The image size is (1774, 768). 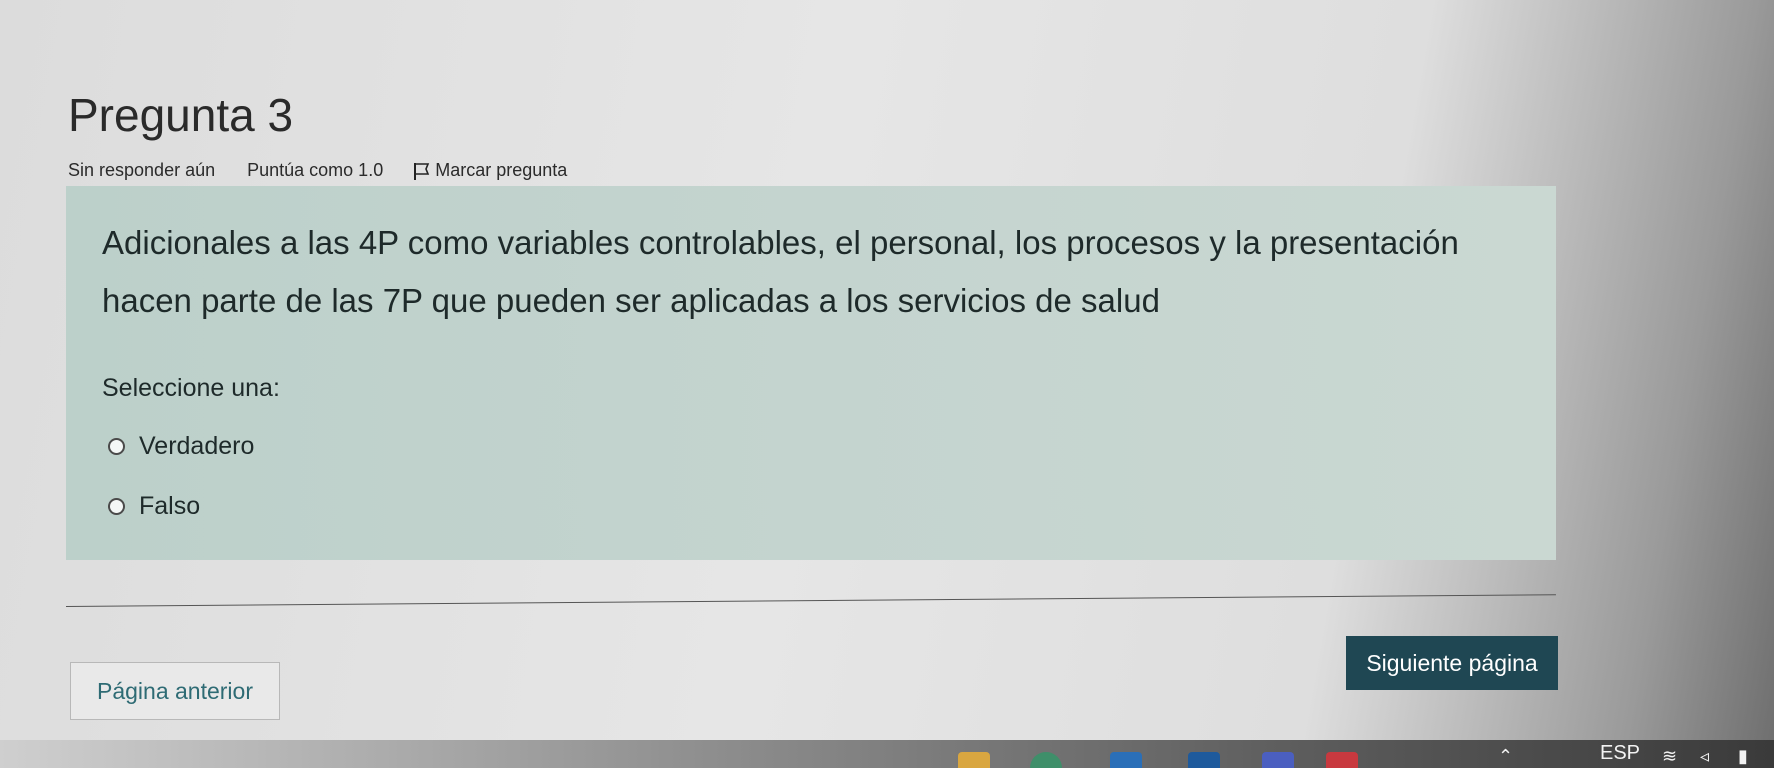 What do you see at coordinates (422, 171) in the screenshot?
I see `flag-icon` at bounding box center [422, 171].